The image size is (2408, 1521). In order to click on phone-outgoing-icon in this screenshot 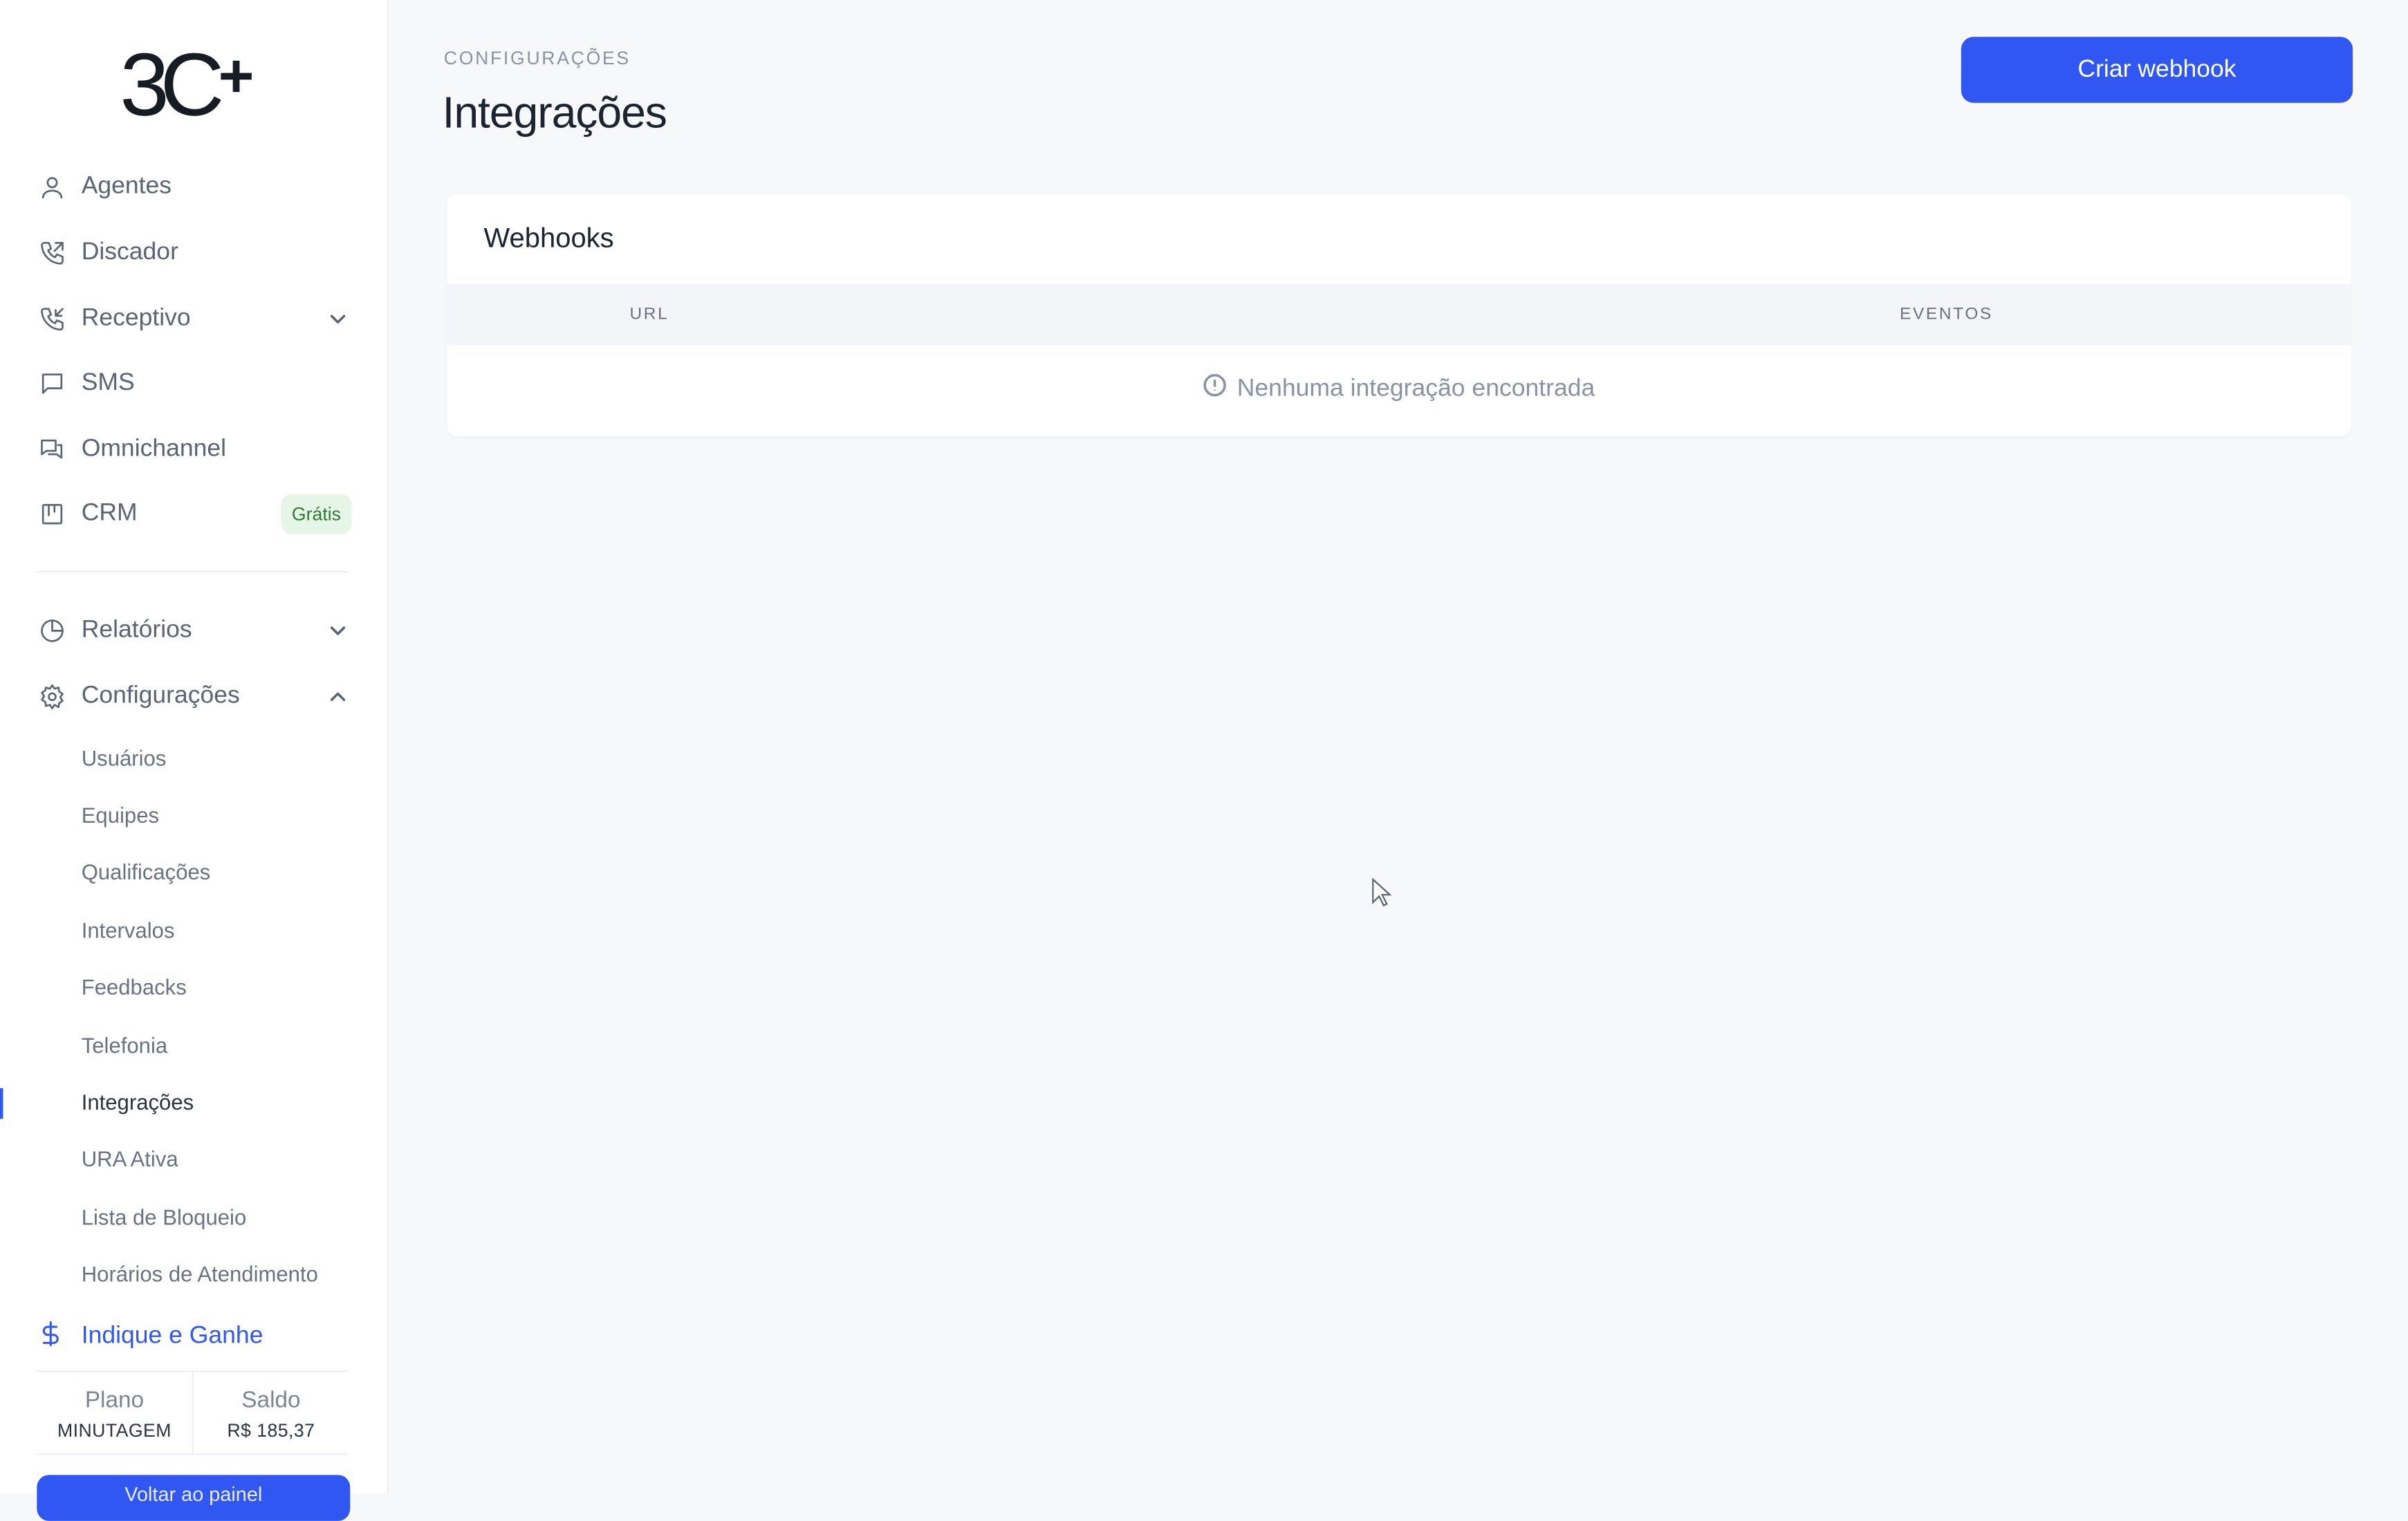, I will do `click(52, 253)`.